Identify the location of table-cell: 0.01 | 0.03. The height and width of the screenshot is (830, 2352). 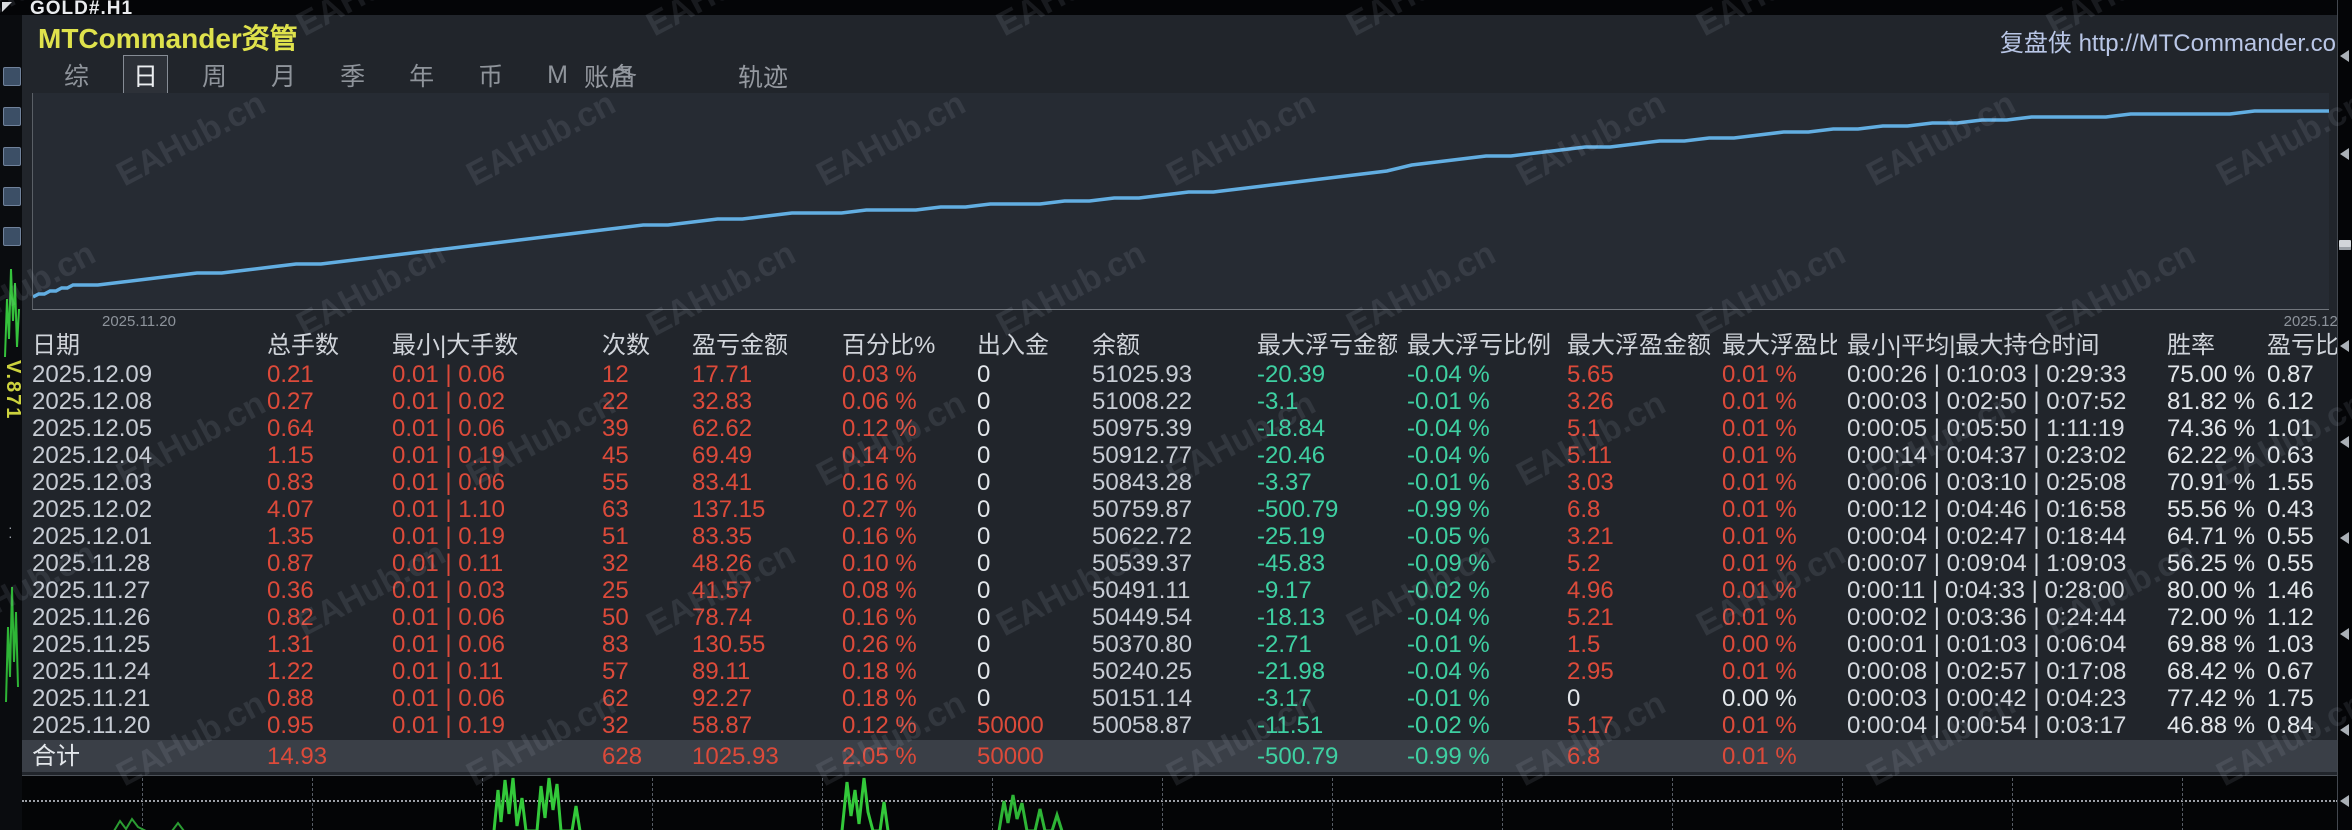
(448, 590).